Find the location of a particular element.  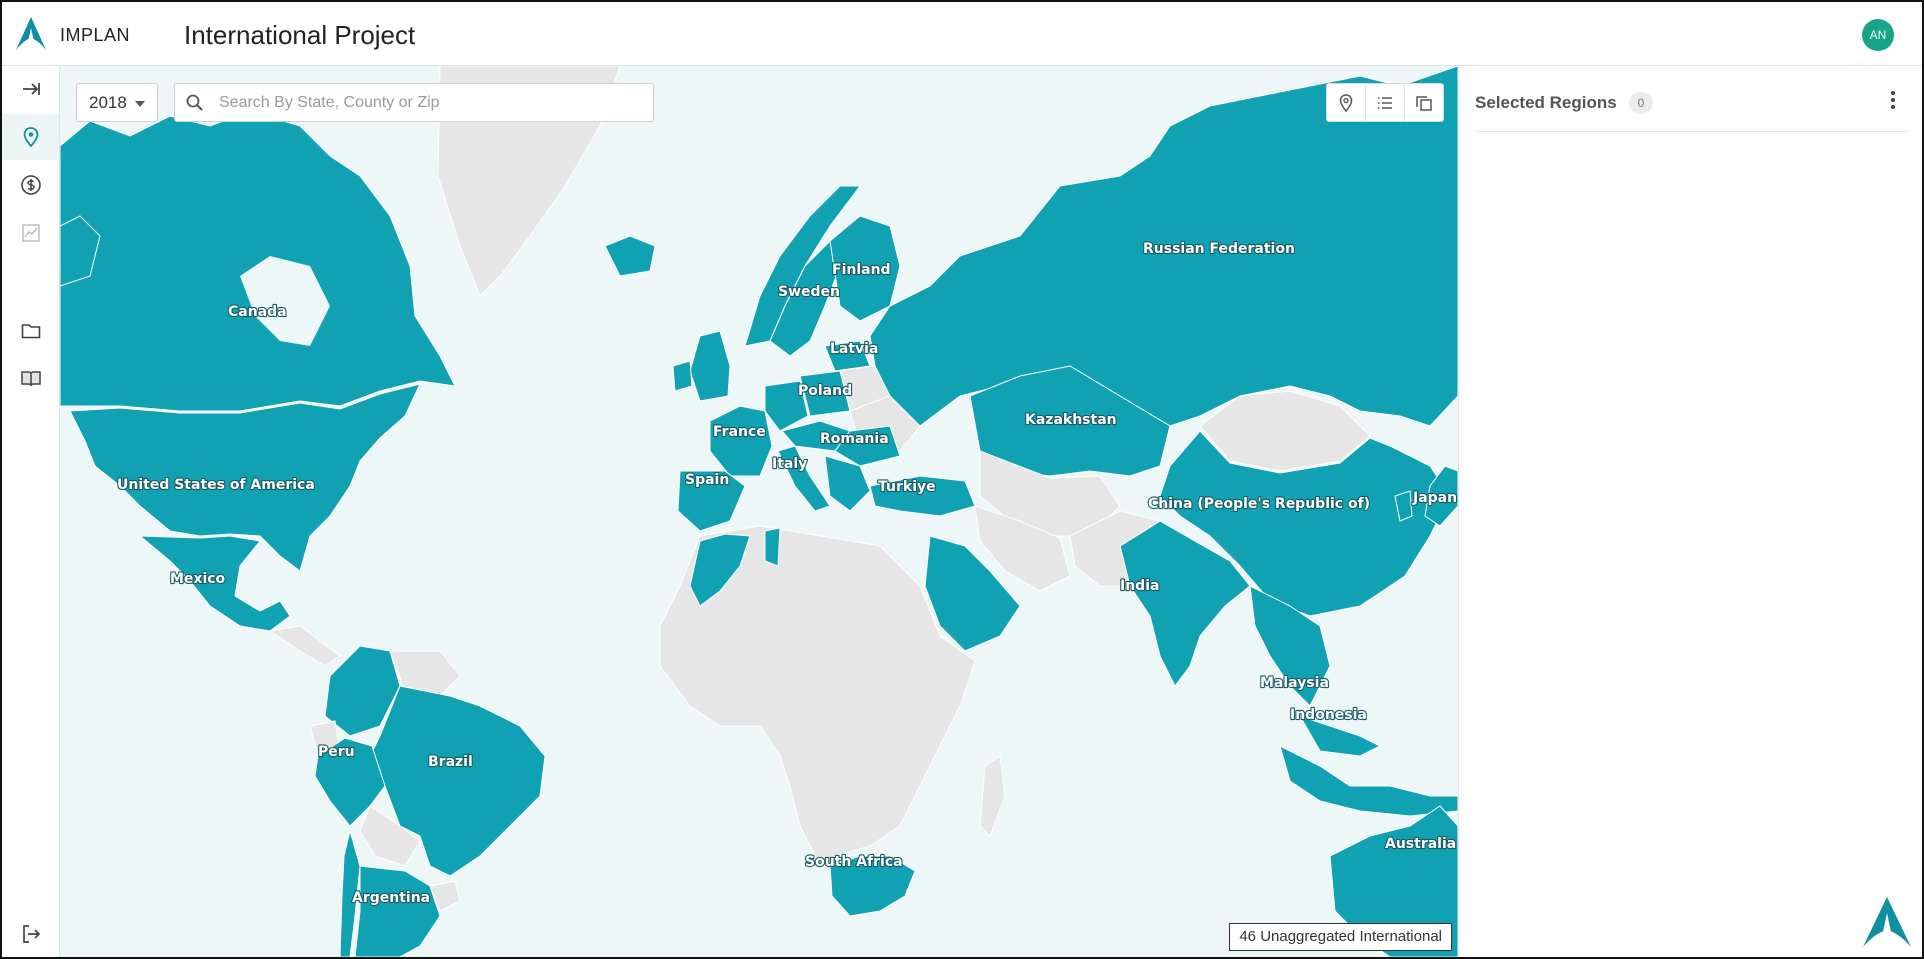

expand-sidebar-button is located at coordinates (30, 89).